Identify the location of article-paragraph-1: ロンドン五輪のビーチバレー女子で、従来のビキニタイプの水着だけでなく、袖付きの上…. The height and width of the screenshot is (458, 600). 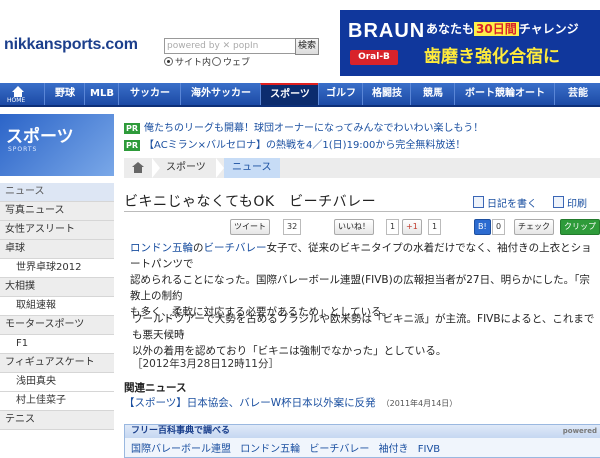
(365, 280).